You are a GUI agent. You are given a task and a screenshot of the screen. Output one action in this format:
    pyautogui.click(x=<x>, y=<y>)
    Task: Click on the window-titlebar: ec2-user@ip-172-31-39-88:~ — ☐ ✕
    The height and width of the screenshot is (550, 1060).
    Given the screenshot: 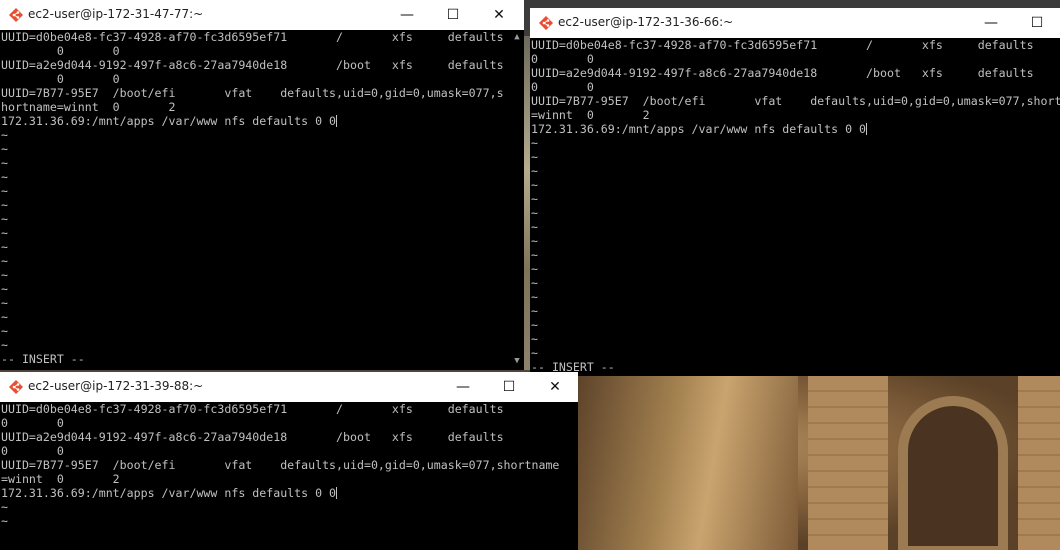 What is the action you would take?
    pyautogui.click(x=289, y=387)
    